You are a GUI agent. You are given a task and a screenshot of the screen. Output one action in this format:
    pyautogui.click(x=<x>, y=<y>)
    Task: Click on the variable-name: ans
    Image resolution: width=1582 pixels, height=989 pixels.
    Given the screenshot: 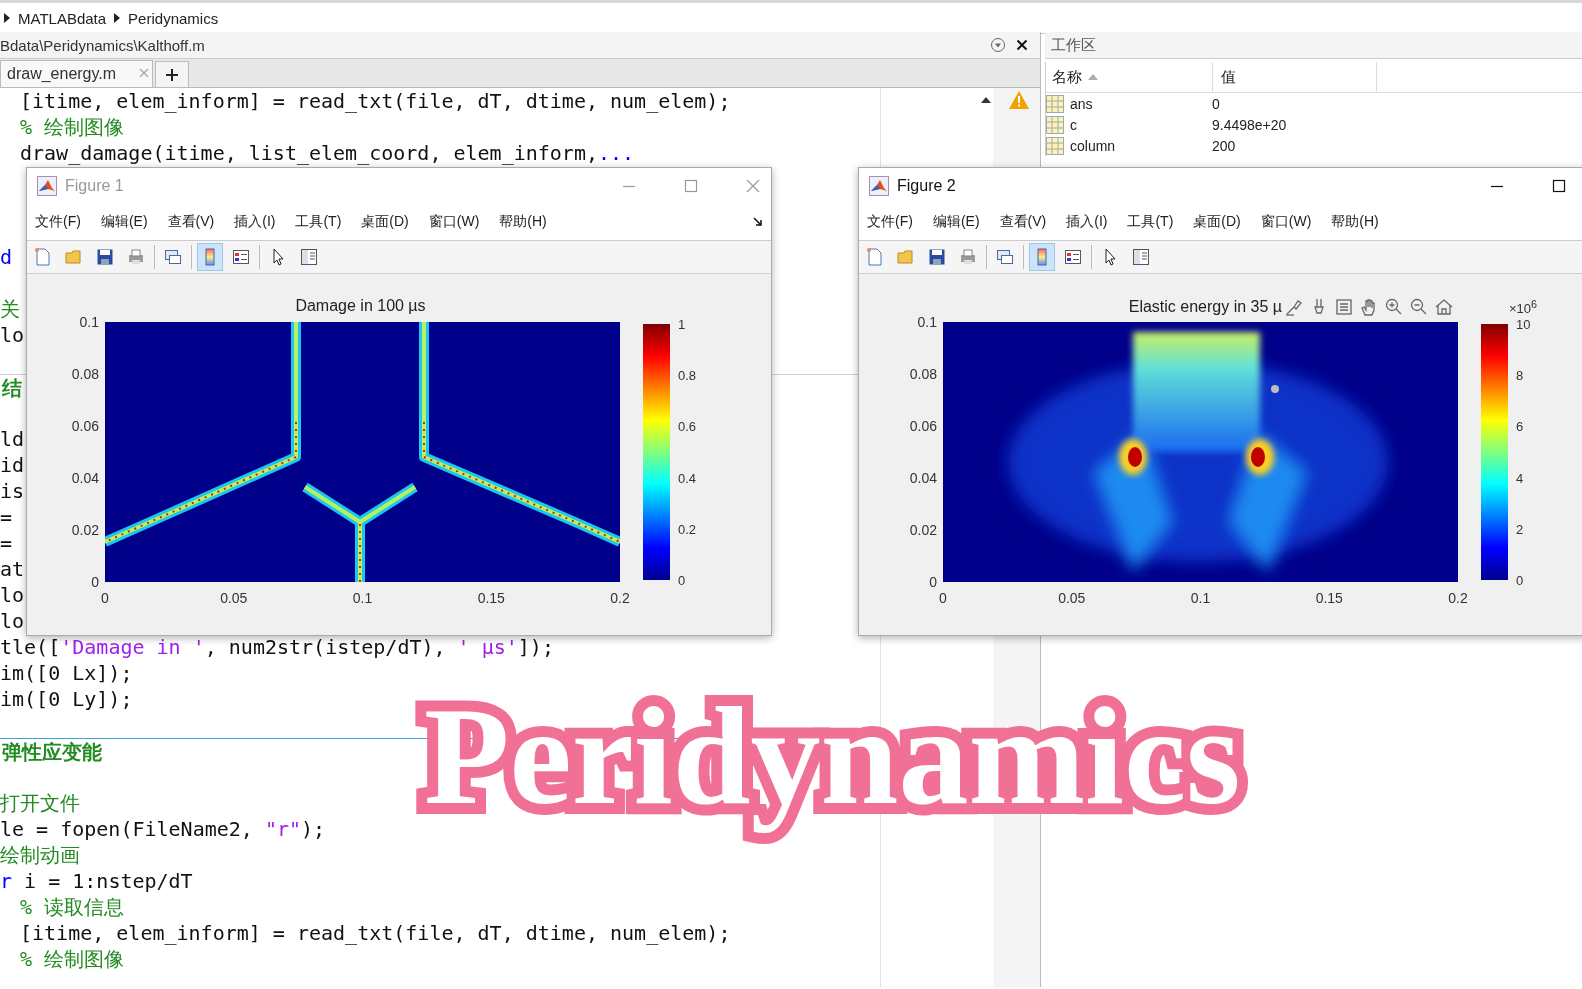 What is the action you would take?
    pyautogui.click(x=1081, y=103)
    